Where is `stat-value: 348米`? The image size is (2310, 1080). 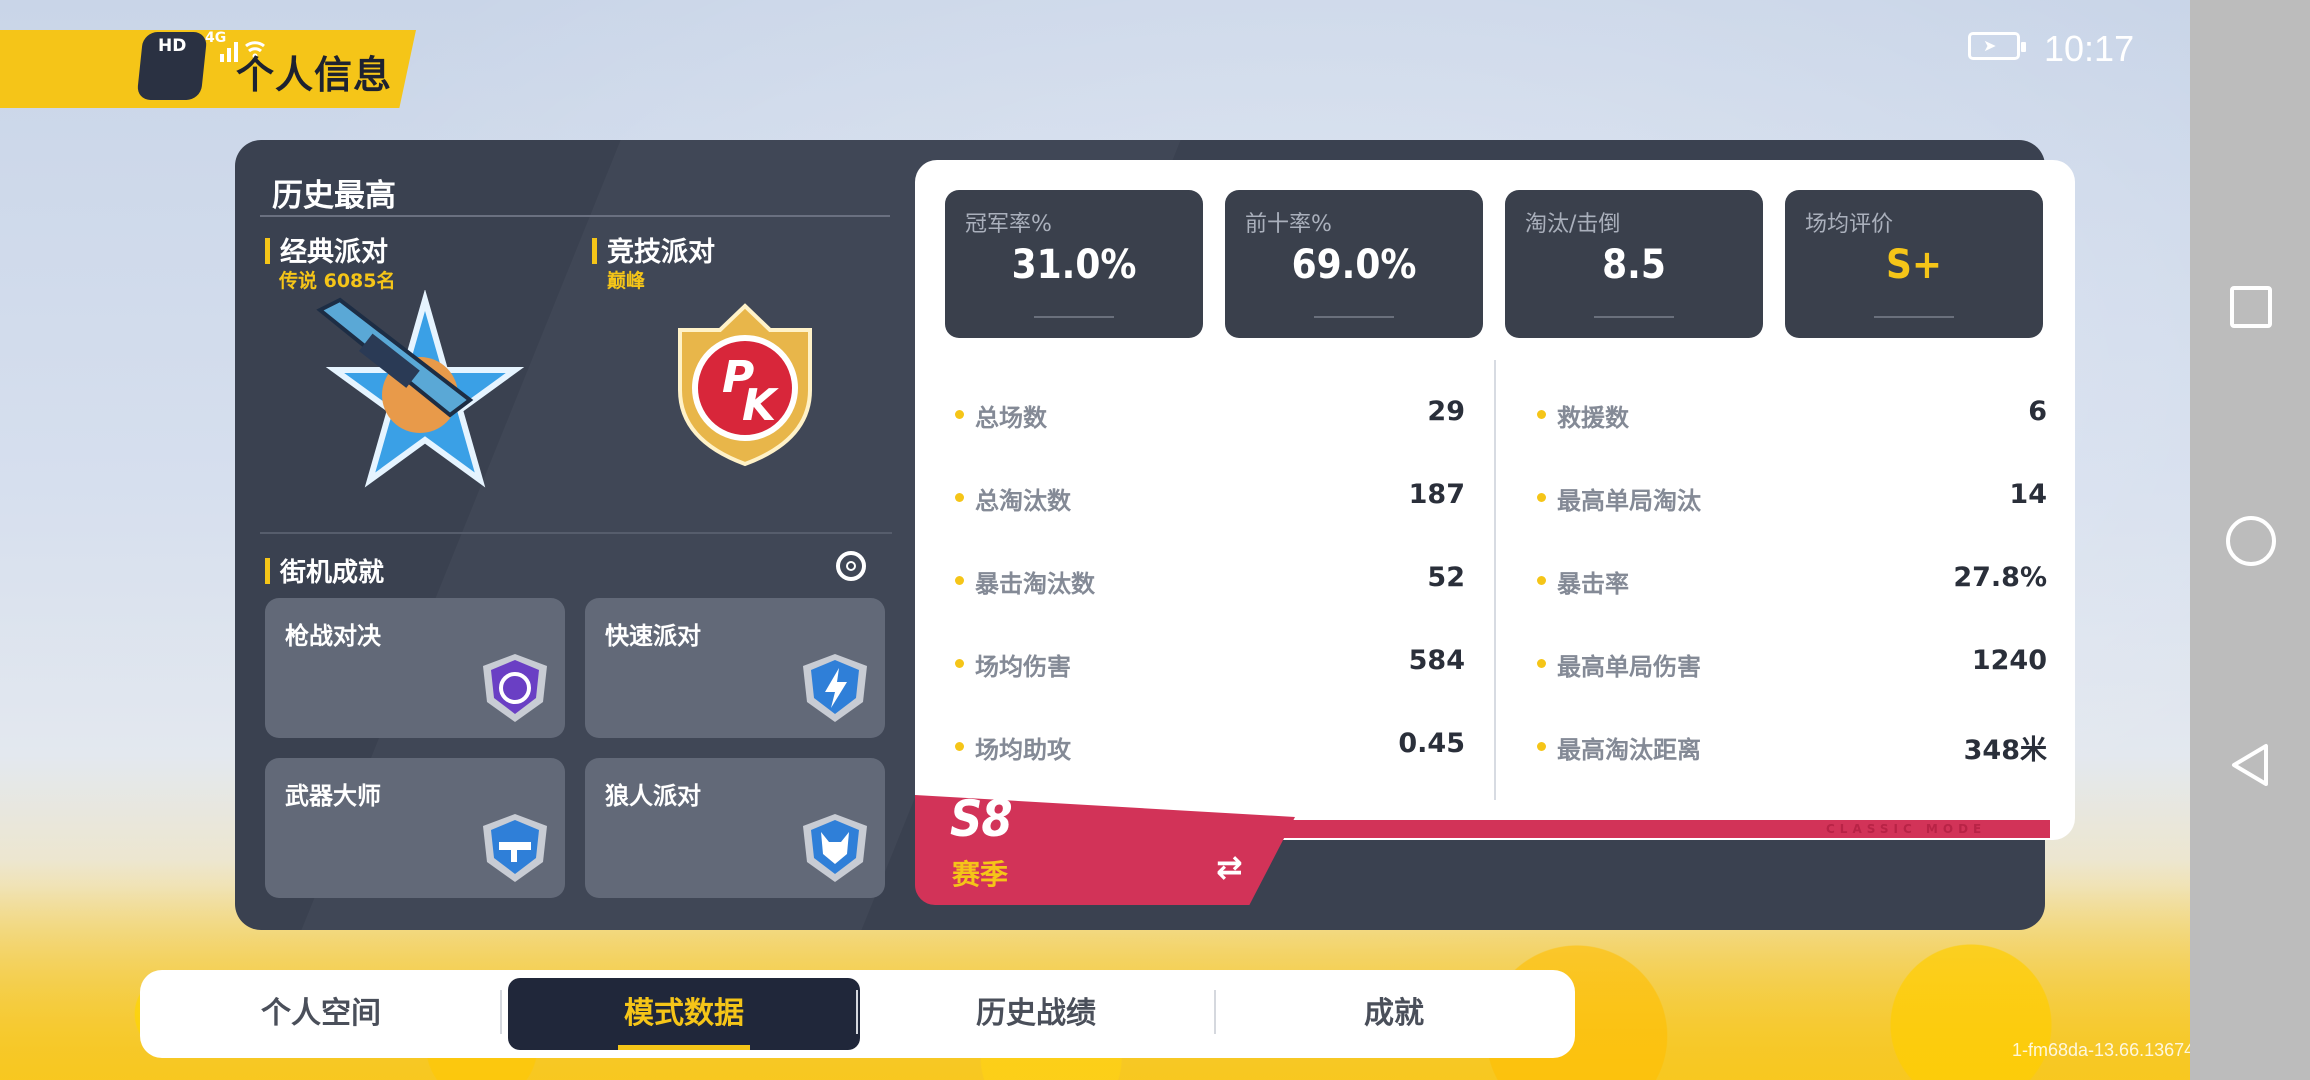
stat-value: 348米 is located at coordinates (2005, 750).